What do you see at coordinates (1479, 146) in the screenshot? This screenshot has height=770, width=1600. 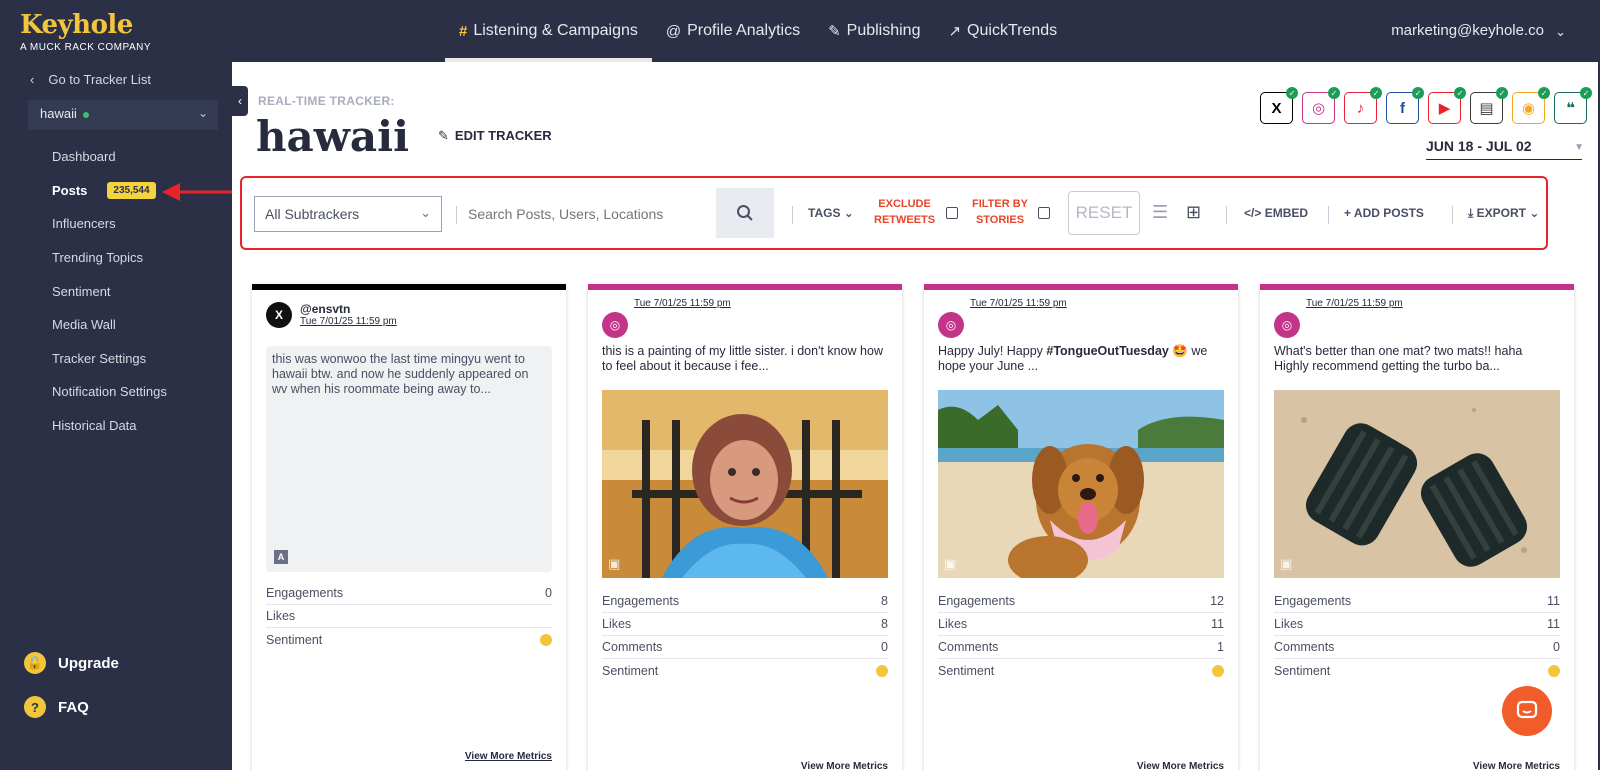 I see `date-range-value: JUN 18 - JUL 02` at bounding box center [1479, 146].